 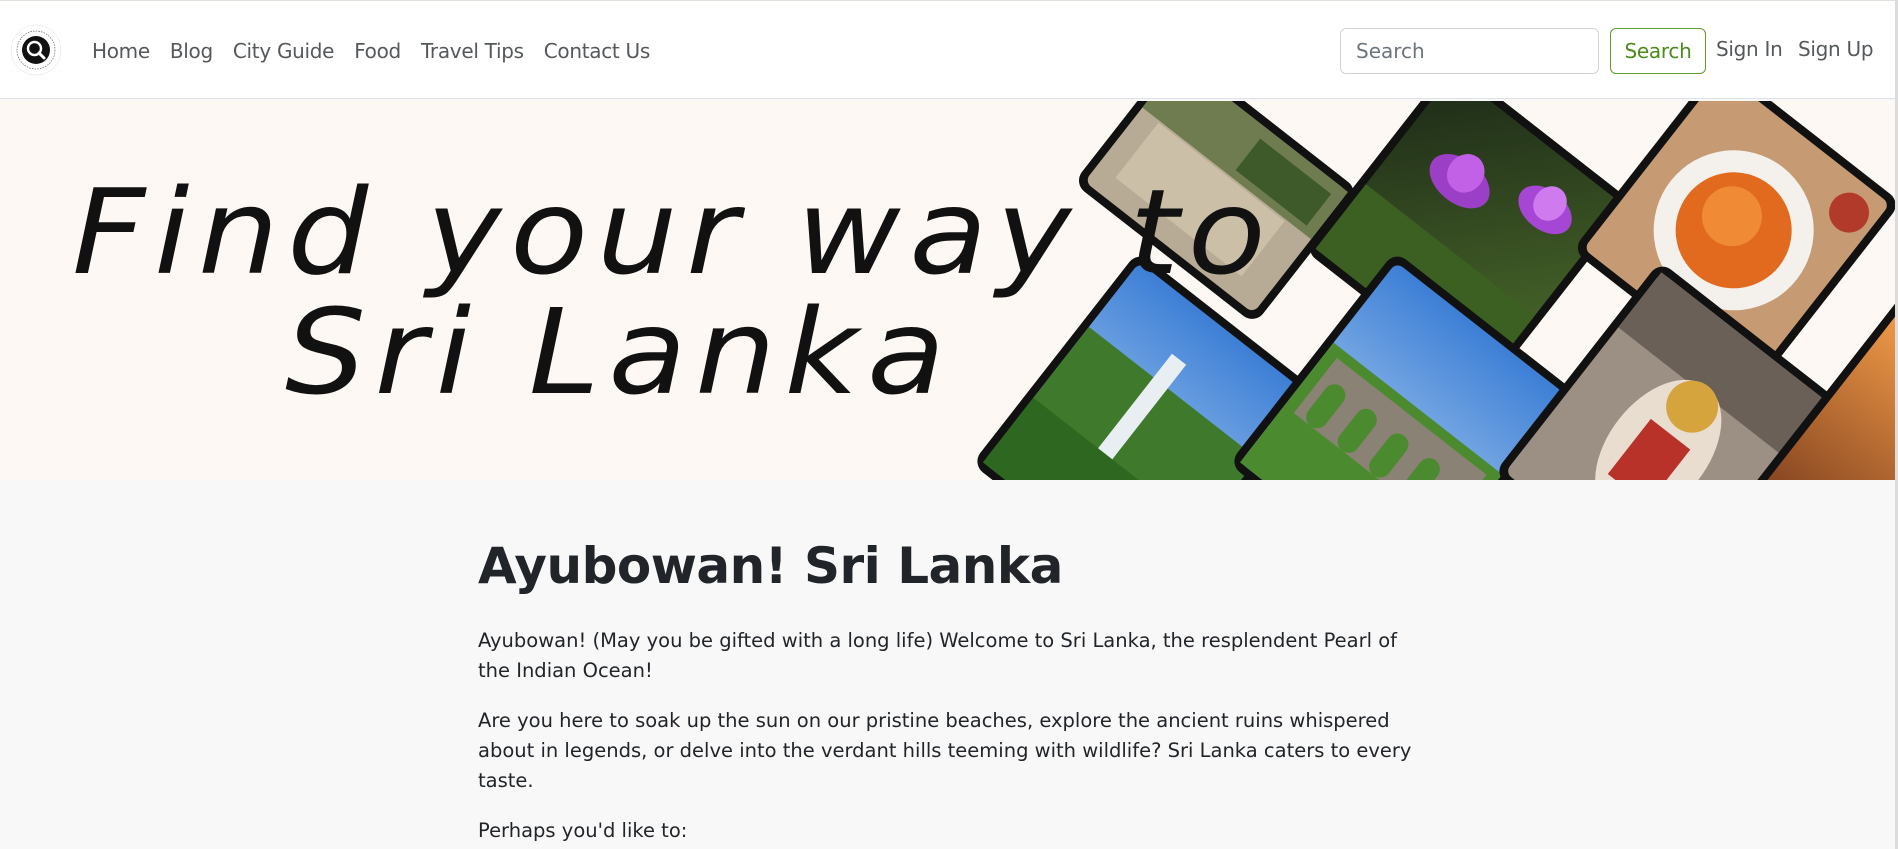 What do you see at coordinates (583, 830) in the screenshot?
I see `suggestions-lead: Perhaps you'd like to:` at bounding box center [583, 830].